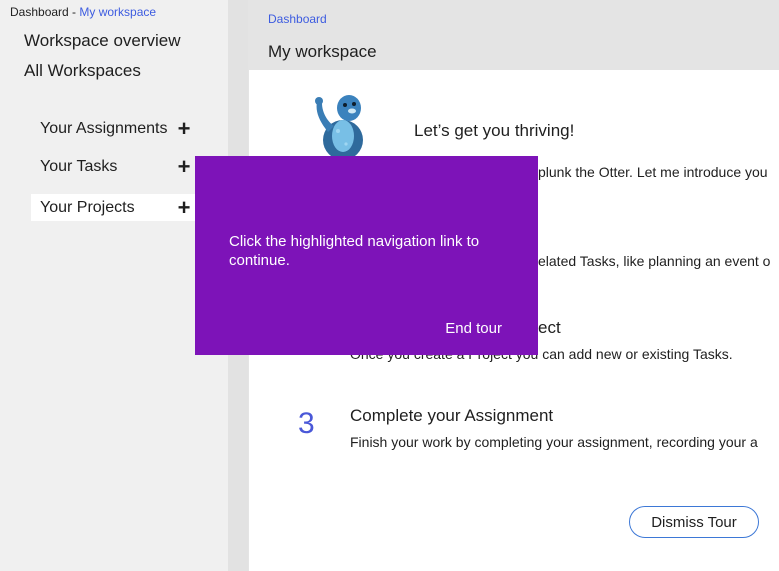 This screenshot has height=571, width=779. I want to click on tour-greeting: Let’s get you thriving!, so click(494, 130).